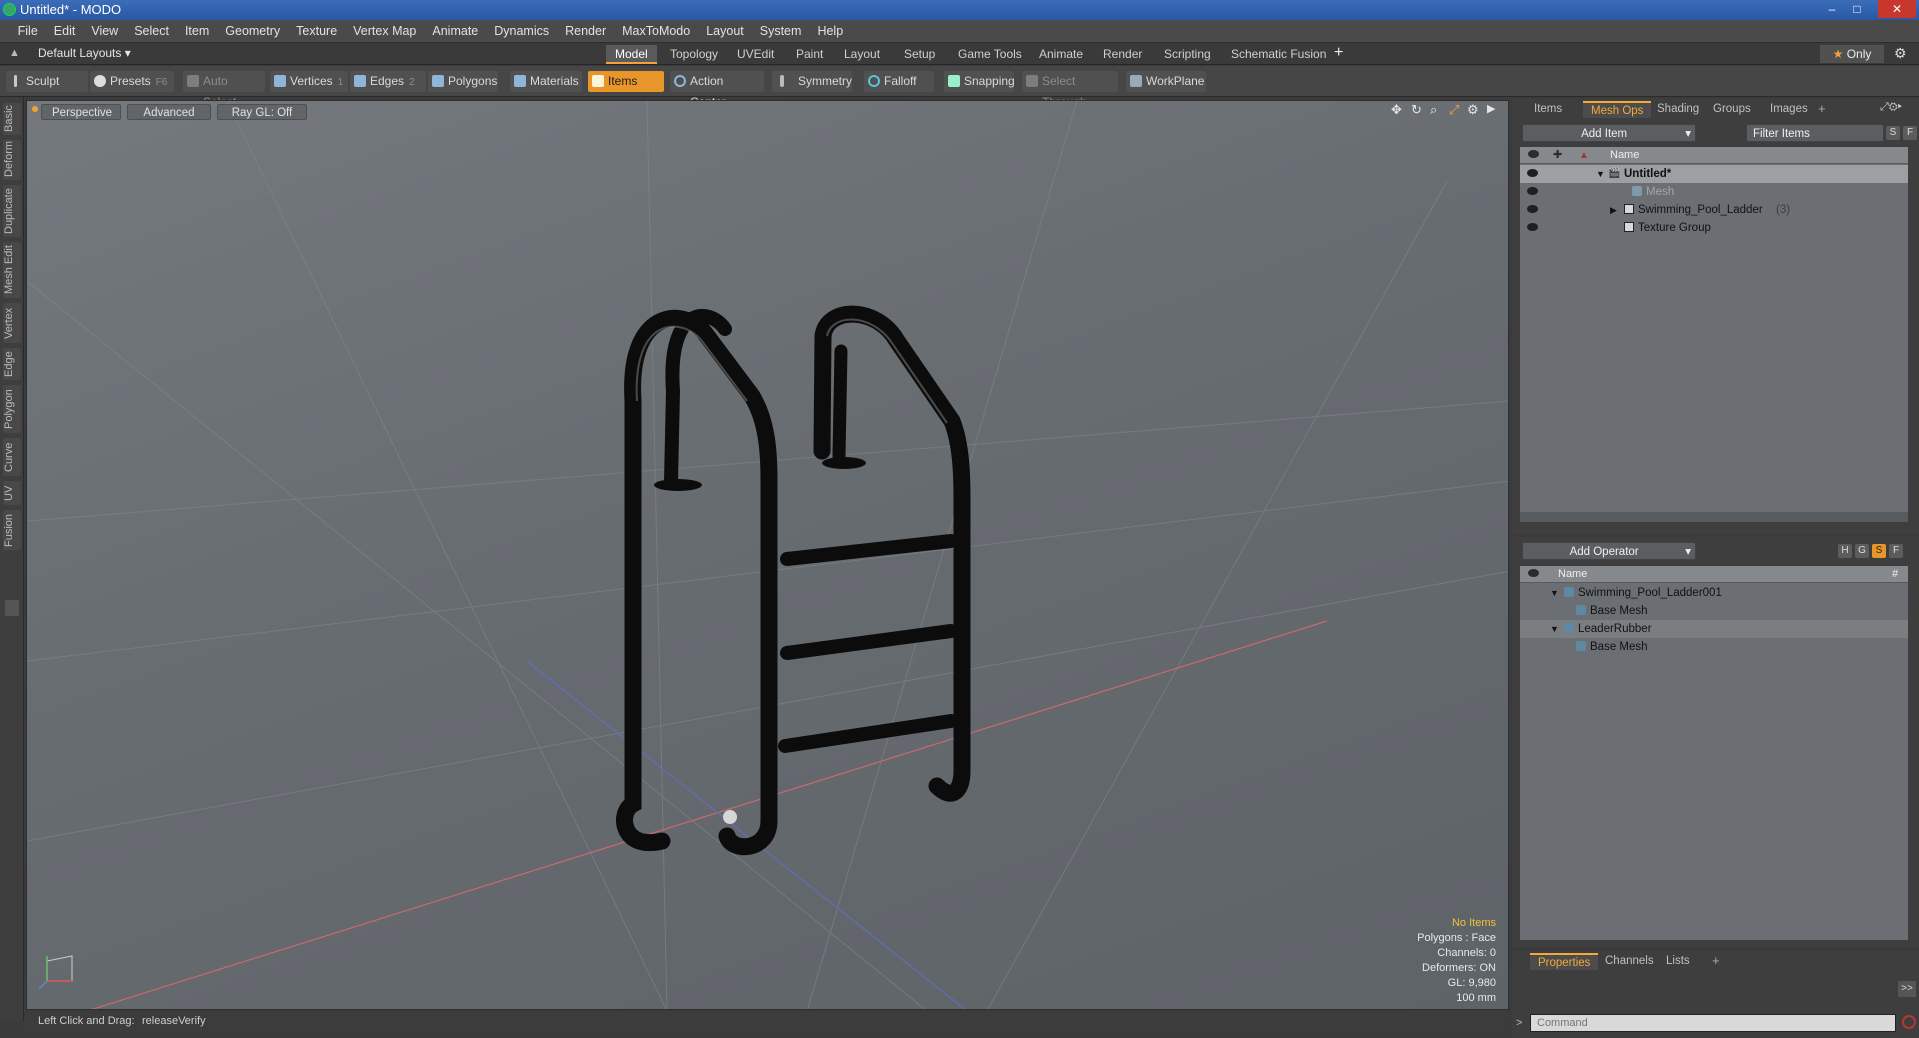  I want to click on perspective-dropdown: Perspective, so click(81, 112).